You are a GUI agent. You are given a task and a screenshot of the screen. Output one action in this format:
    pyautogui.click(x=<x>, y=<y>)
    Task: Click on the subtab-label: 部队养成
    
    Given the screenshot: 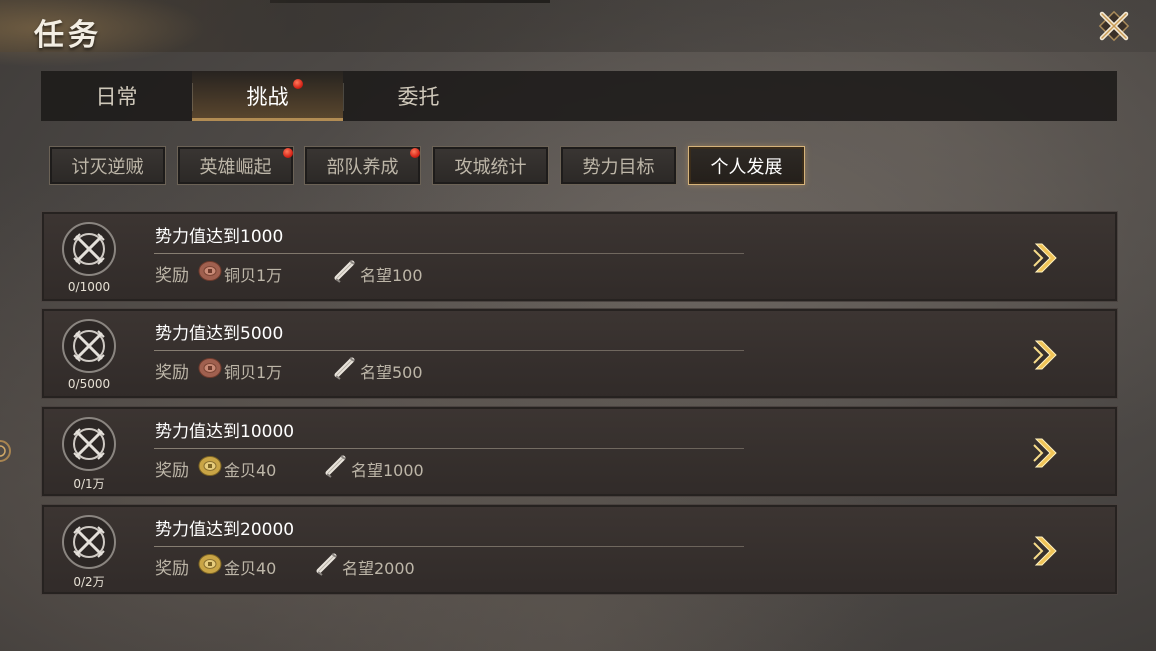 What is the action you would take?
    pyautogui.click(x=362, y=167)
    